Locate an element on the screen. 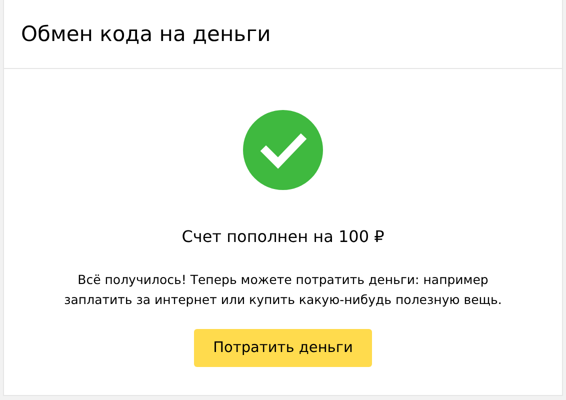  result-heading: Счет пополнен на 100 ₽ is located at coordinates (283, 236).